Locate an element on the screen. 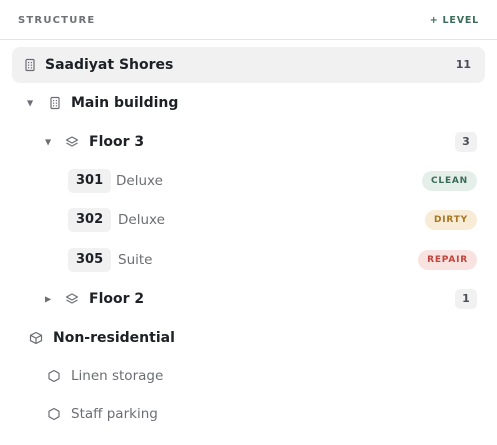 This screenshot has width=497, height=445. tree-item-staff-parking: Staff parking is located at coordinates (248, 414).